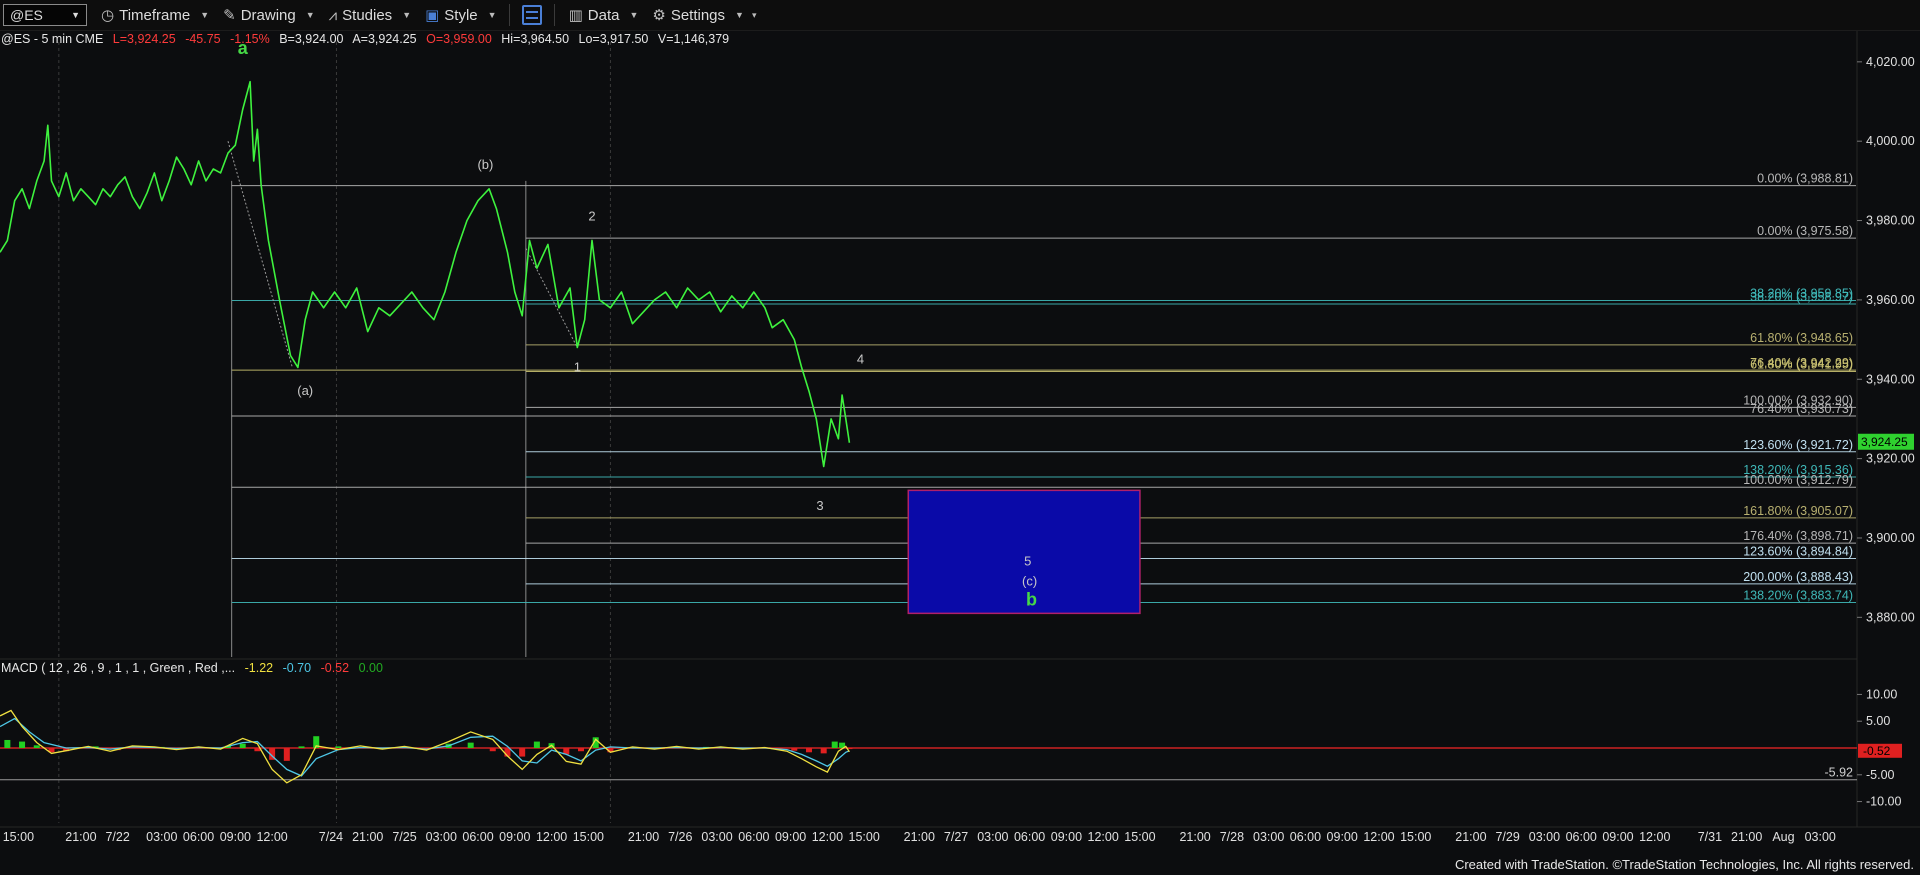  I want to click on symbol-info: @ES - 5 min CME, so click(52, 39).